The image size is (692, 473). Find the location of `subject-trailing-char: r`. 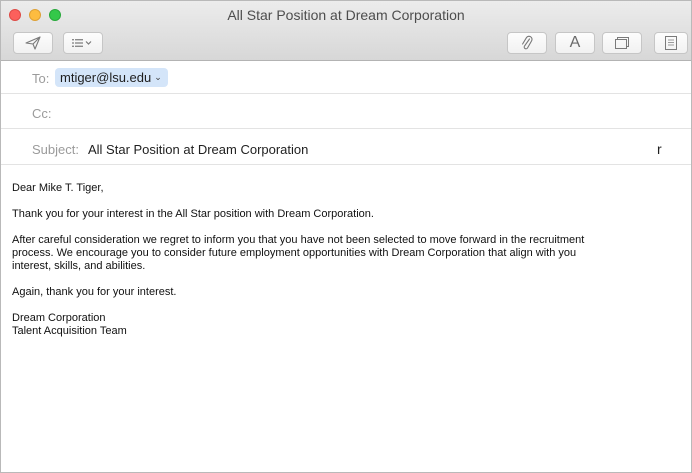

subject-trailing-char: r is located at coordinates (659, 149).